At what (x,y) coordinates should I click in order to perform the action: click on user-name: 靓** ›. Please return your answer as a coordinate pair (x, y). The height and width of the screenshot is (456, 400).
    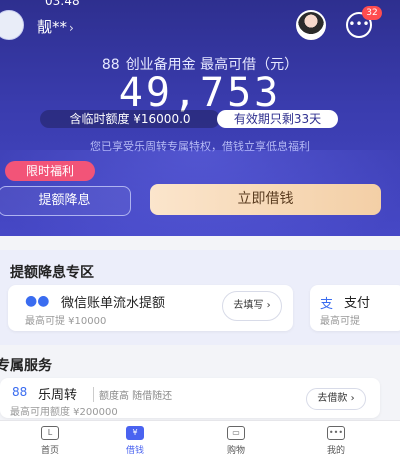
    Looking at the image, I should click on (55, 26).